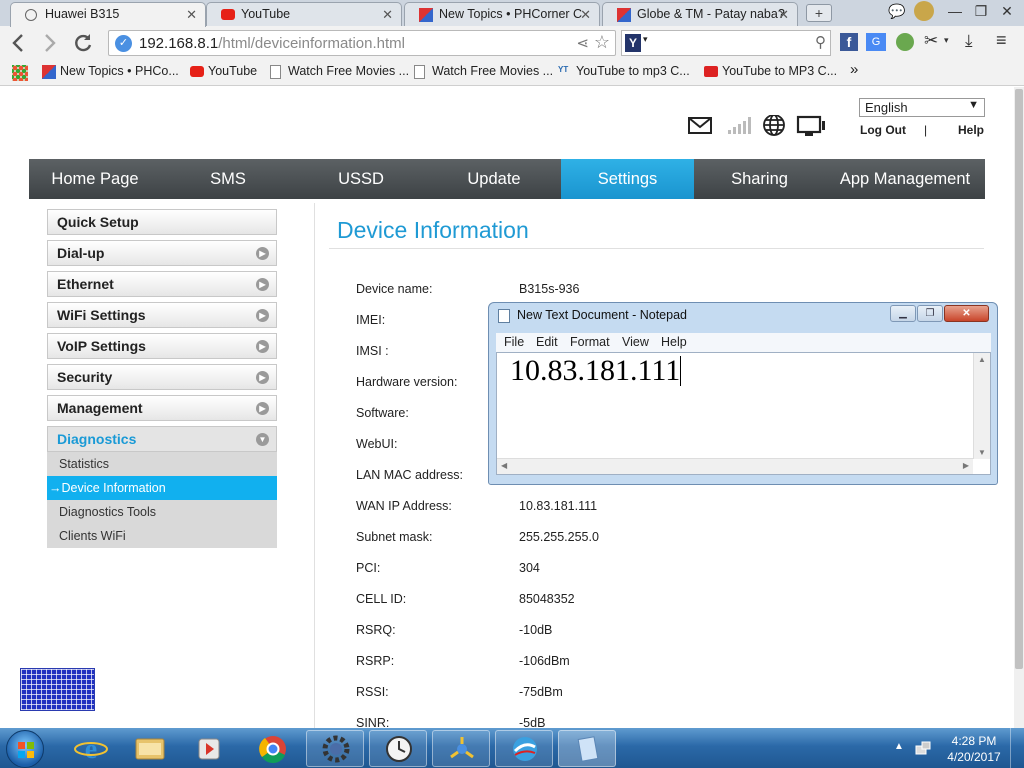 This screenshot has width=1024, height=768. What do you see at coordinates (20, 73) in the screenshot?
I see `apps-icon` at bounding box center [20, 73].